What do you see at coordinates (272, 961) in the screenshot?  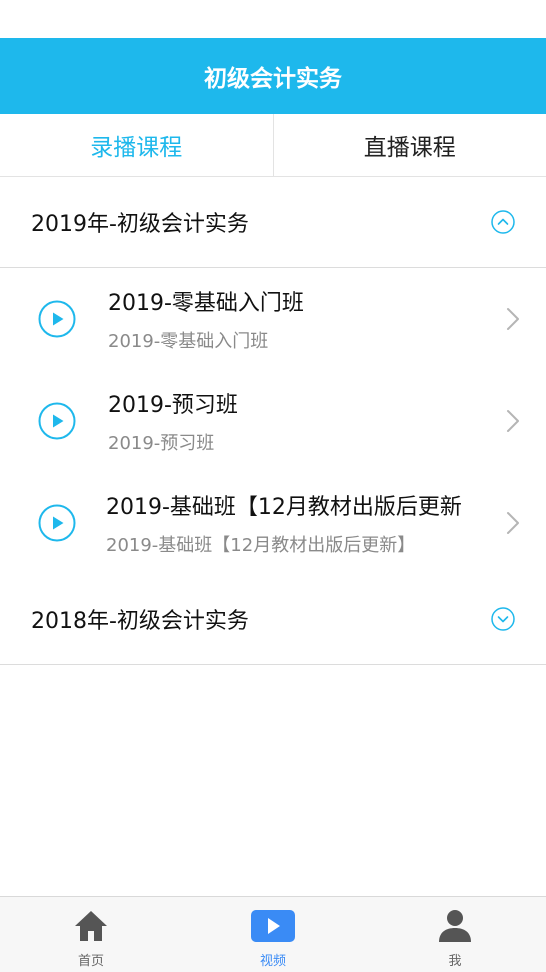 I see `nav-label: 视频` at bounding box center [272, 961].